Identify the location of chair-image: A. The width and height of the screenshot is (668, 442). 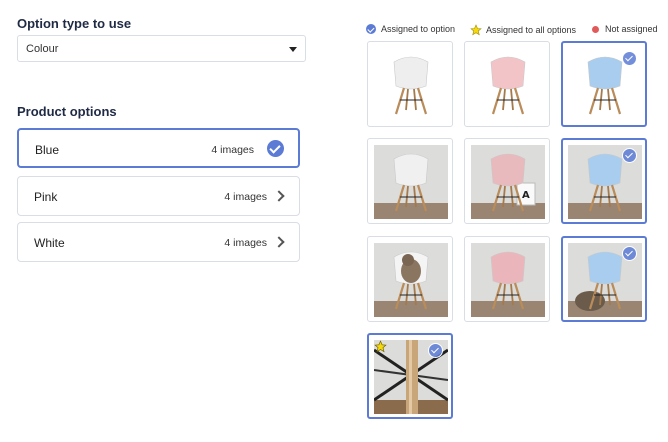
(508, 182).